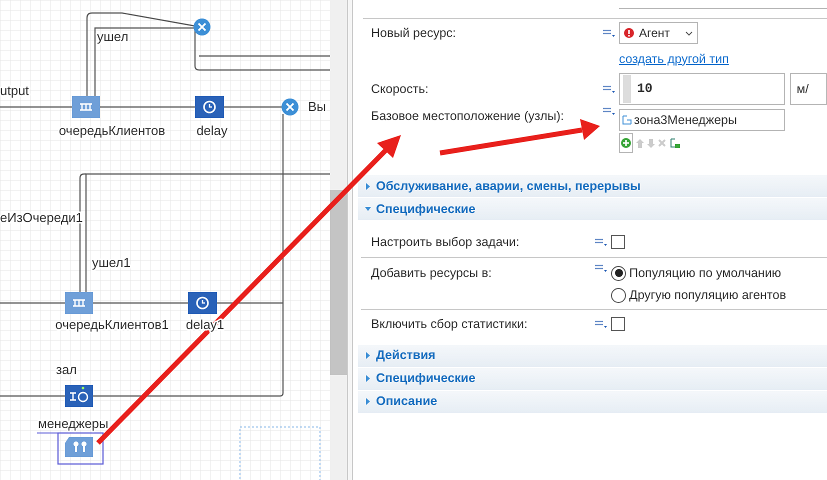 Image resolution: width=827 pixels, height=480 pixels. I want to click on block-label: зал, so click(66, 369).